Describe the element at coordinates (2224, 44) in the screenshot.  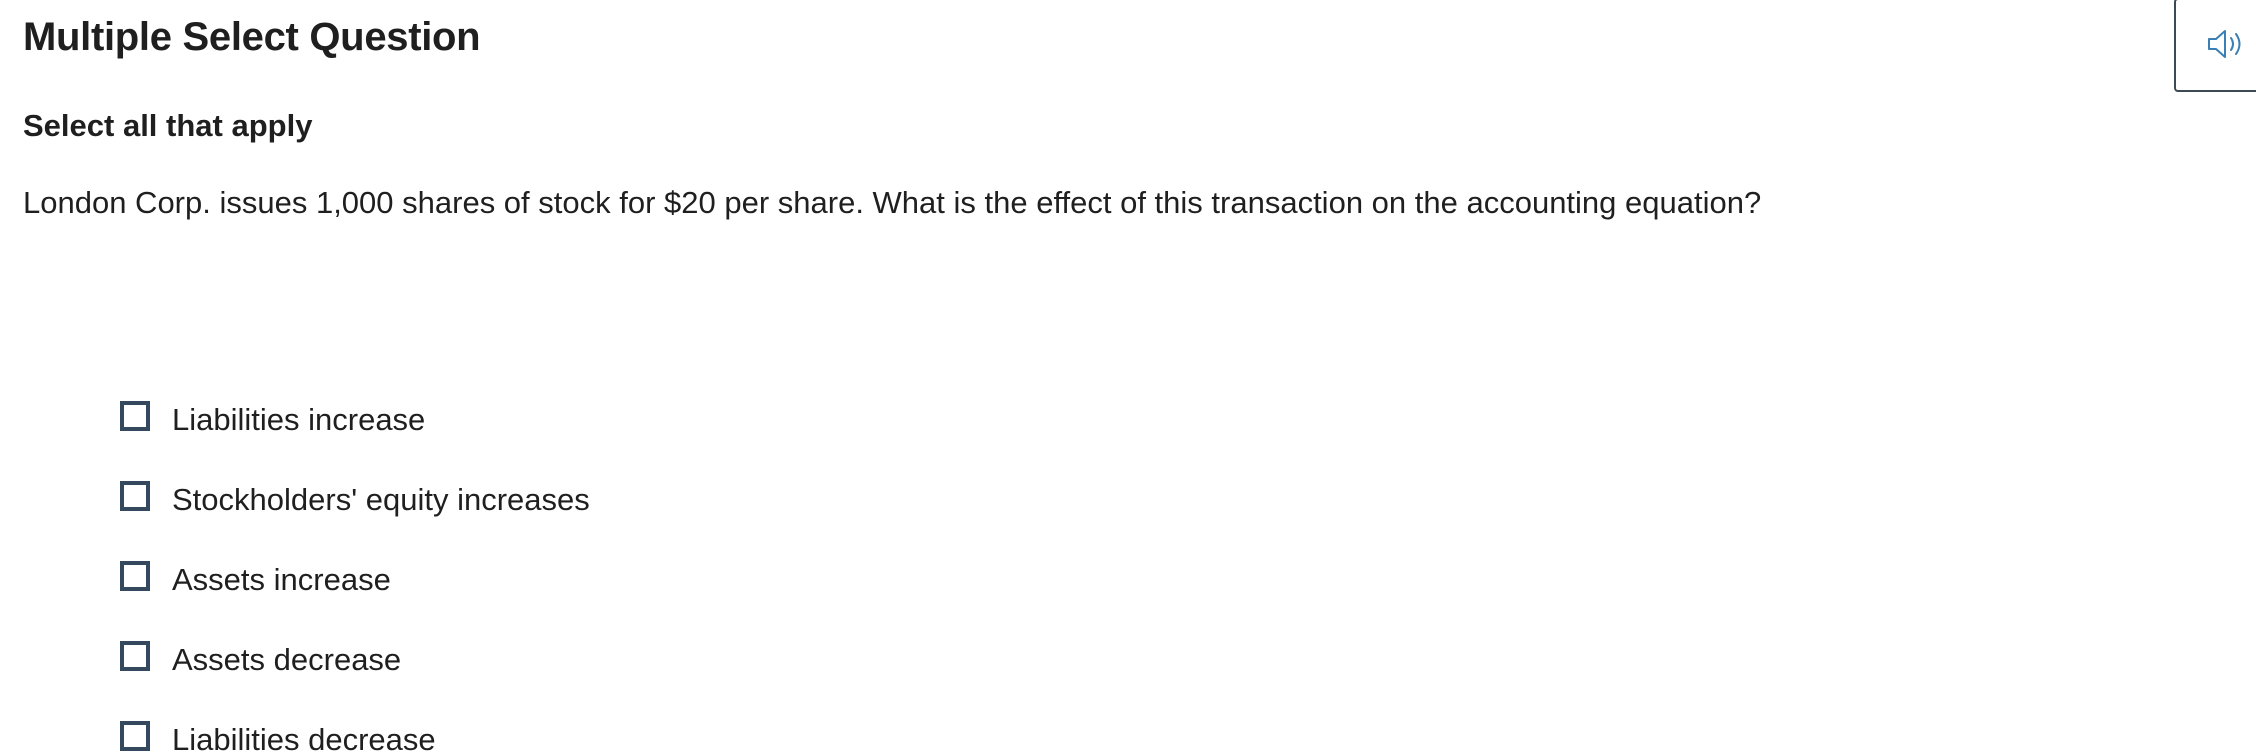
I see `speaker-icon` at that location.